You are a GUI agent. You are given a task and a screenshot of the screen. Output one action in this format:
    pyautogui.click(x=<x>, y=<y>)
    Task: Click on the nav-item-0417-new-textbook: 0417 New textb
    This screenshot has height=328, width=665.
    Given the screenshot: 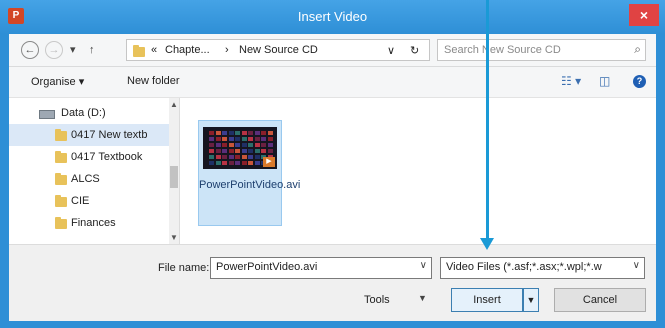 What is the action you would take?
    pyautogui.click(x=90, y=135)
    